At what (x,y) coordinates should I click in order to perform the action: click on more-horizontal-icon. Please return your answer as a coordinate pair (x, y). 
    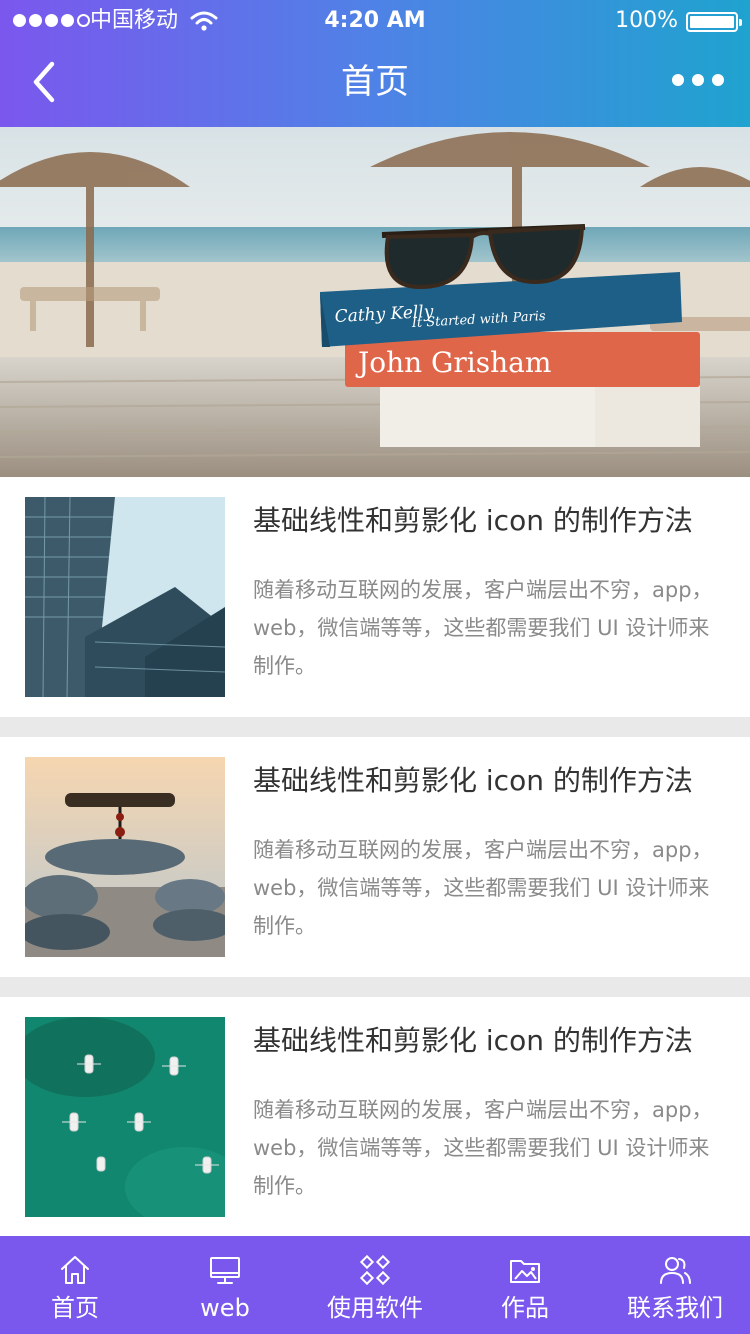
    Looking at the image, I should click on (698, 80).